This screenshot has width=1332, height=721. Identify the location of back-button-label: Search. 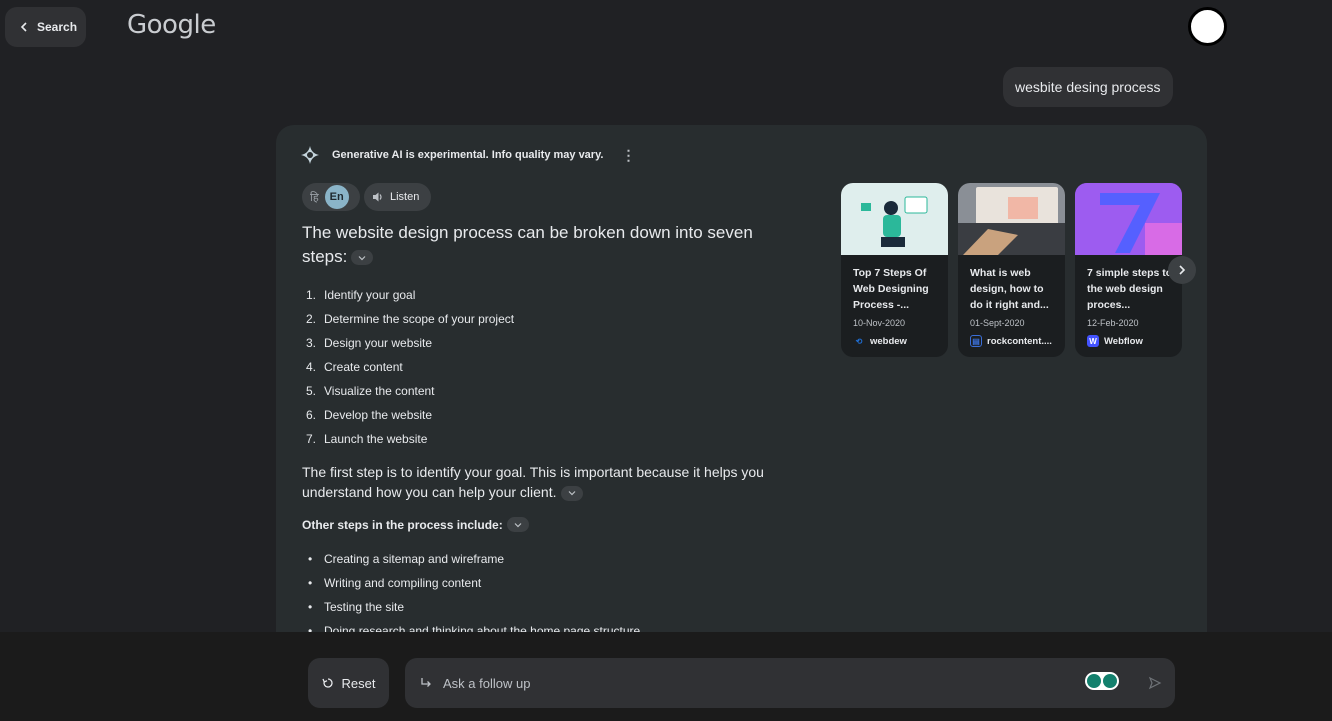
(57, 27).